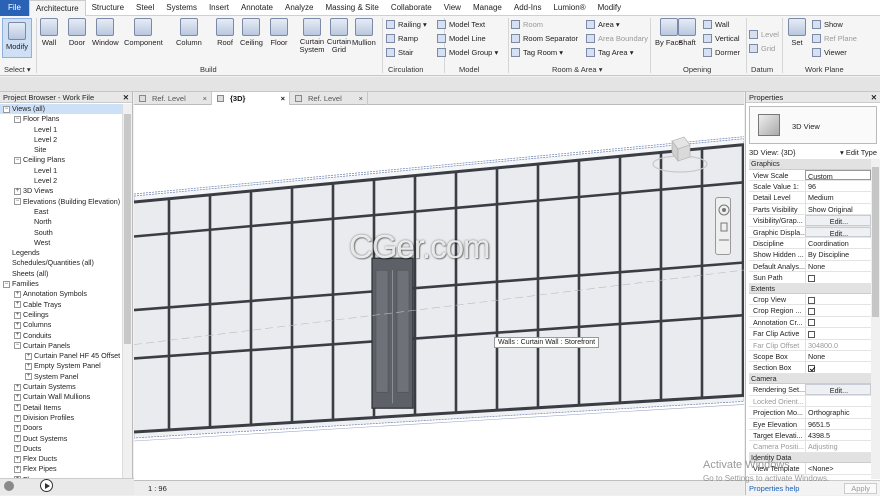 This screenshot has width=880, height=496. What do you see at coordinates (61, 459) in the screenshot?
I see `tree-item-flex-ducts: + Flex Ducts` at bounding box center [61, 459].